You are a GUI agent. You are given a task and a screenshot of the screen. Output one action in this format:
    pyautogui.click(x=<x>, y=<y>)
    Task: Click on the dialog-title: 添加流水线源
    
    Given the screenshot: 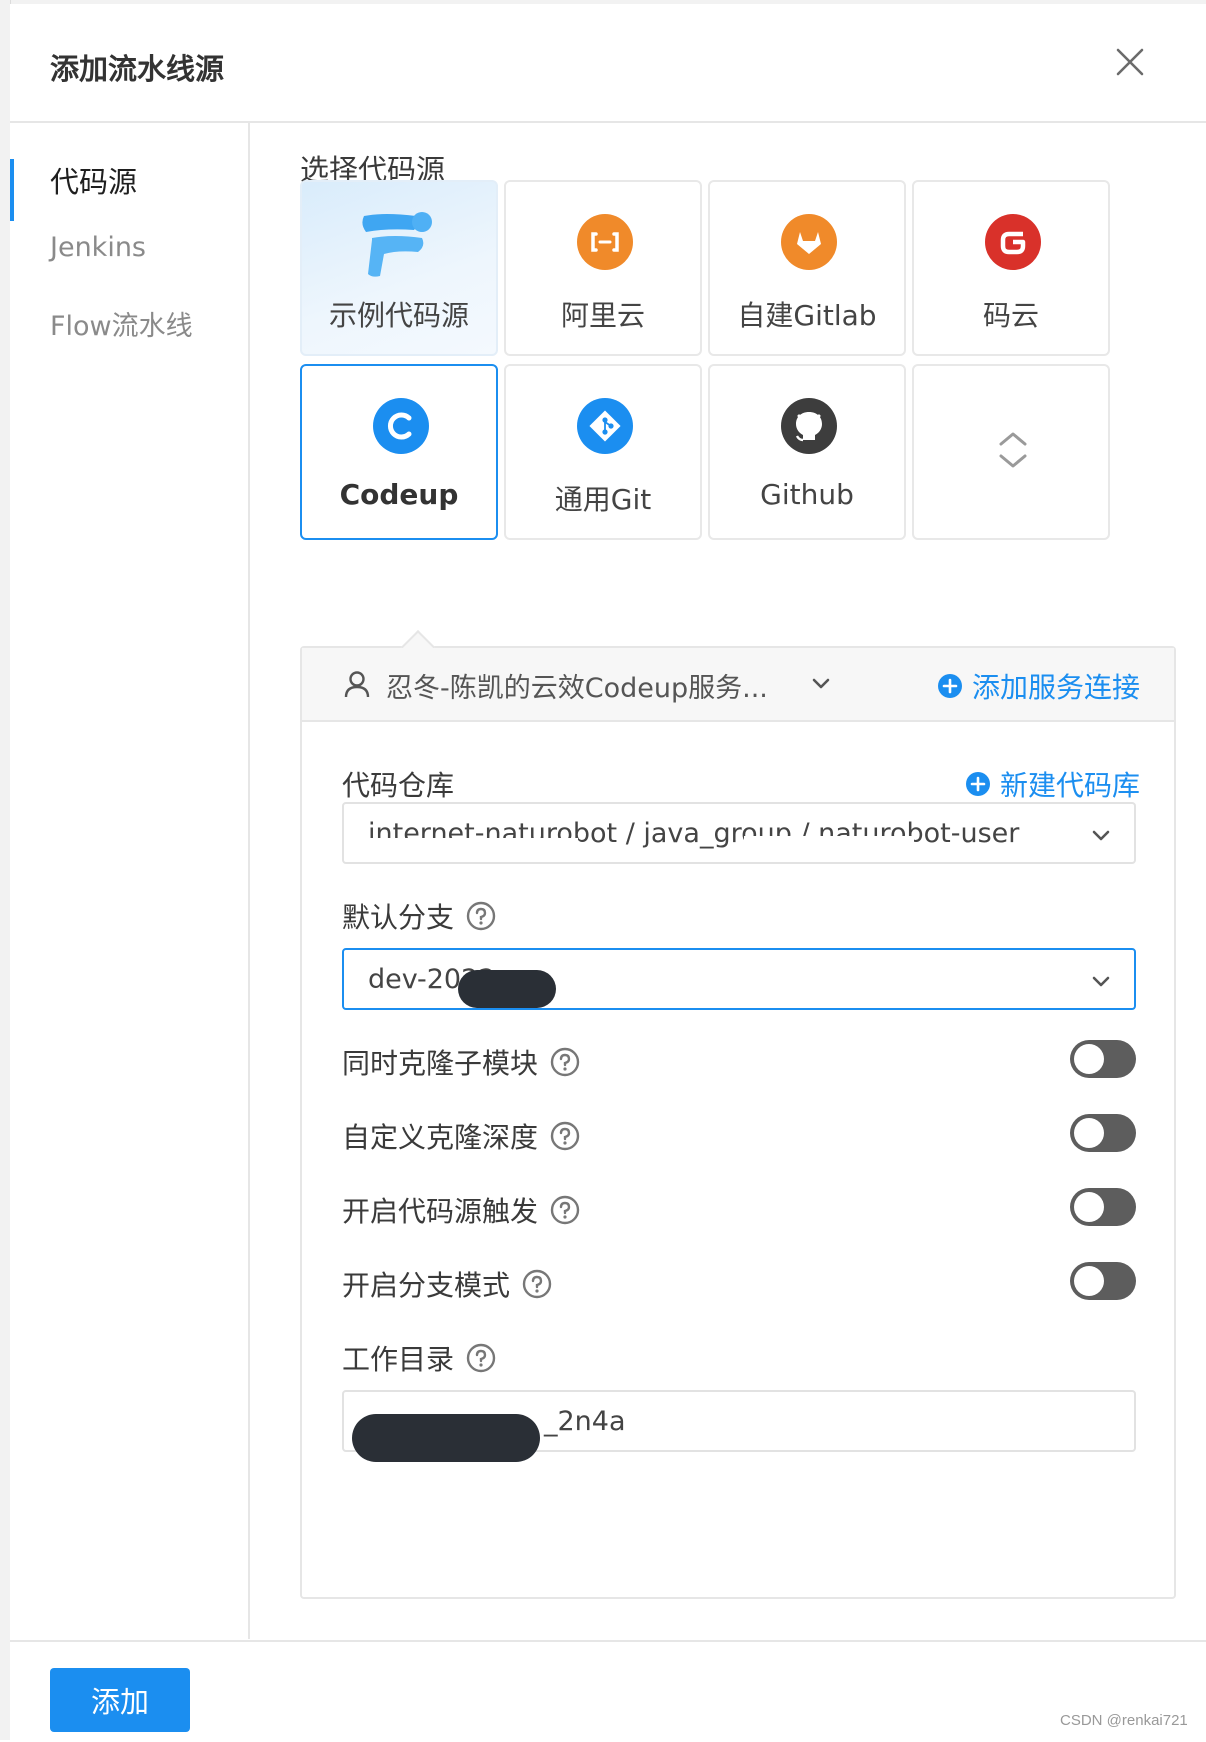 What is the action you would take?
    pyautogui.click(x=137, y=69)
    